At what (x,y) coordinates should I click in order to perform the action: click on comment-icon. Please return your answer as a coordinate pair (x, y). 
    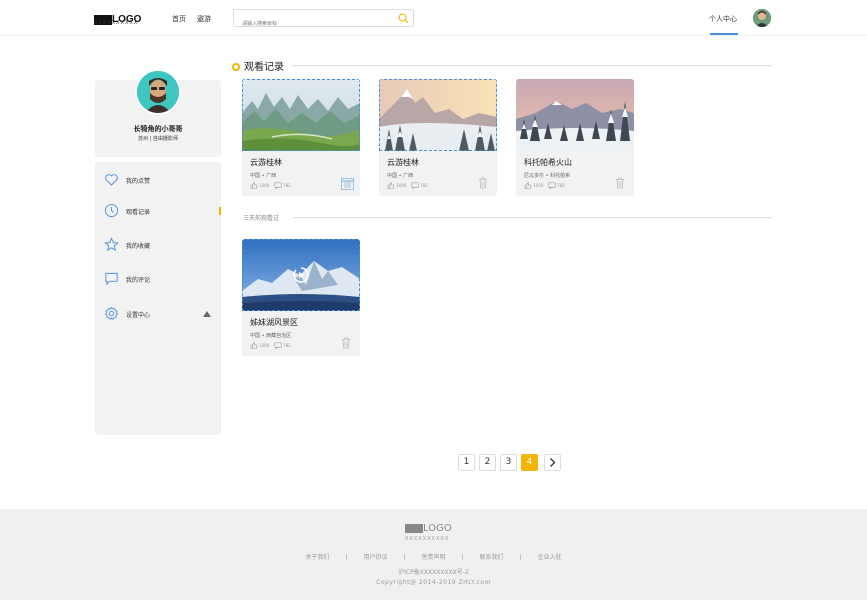
    Looking at the image, I should click on (111, 279).